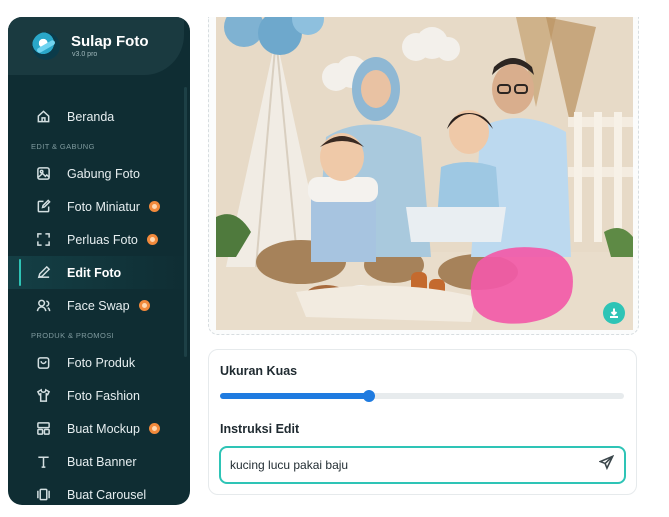 The width and height of the screenshot is (669, 517). I want to click on sidebar-item-label: Foto Fashion, so click(103, 395).